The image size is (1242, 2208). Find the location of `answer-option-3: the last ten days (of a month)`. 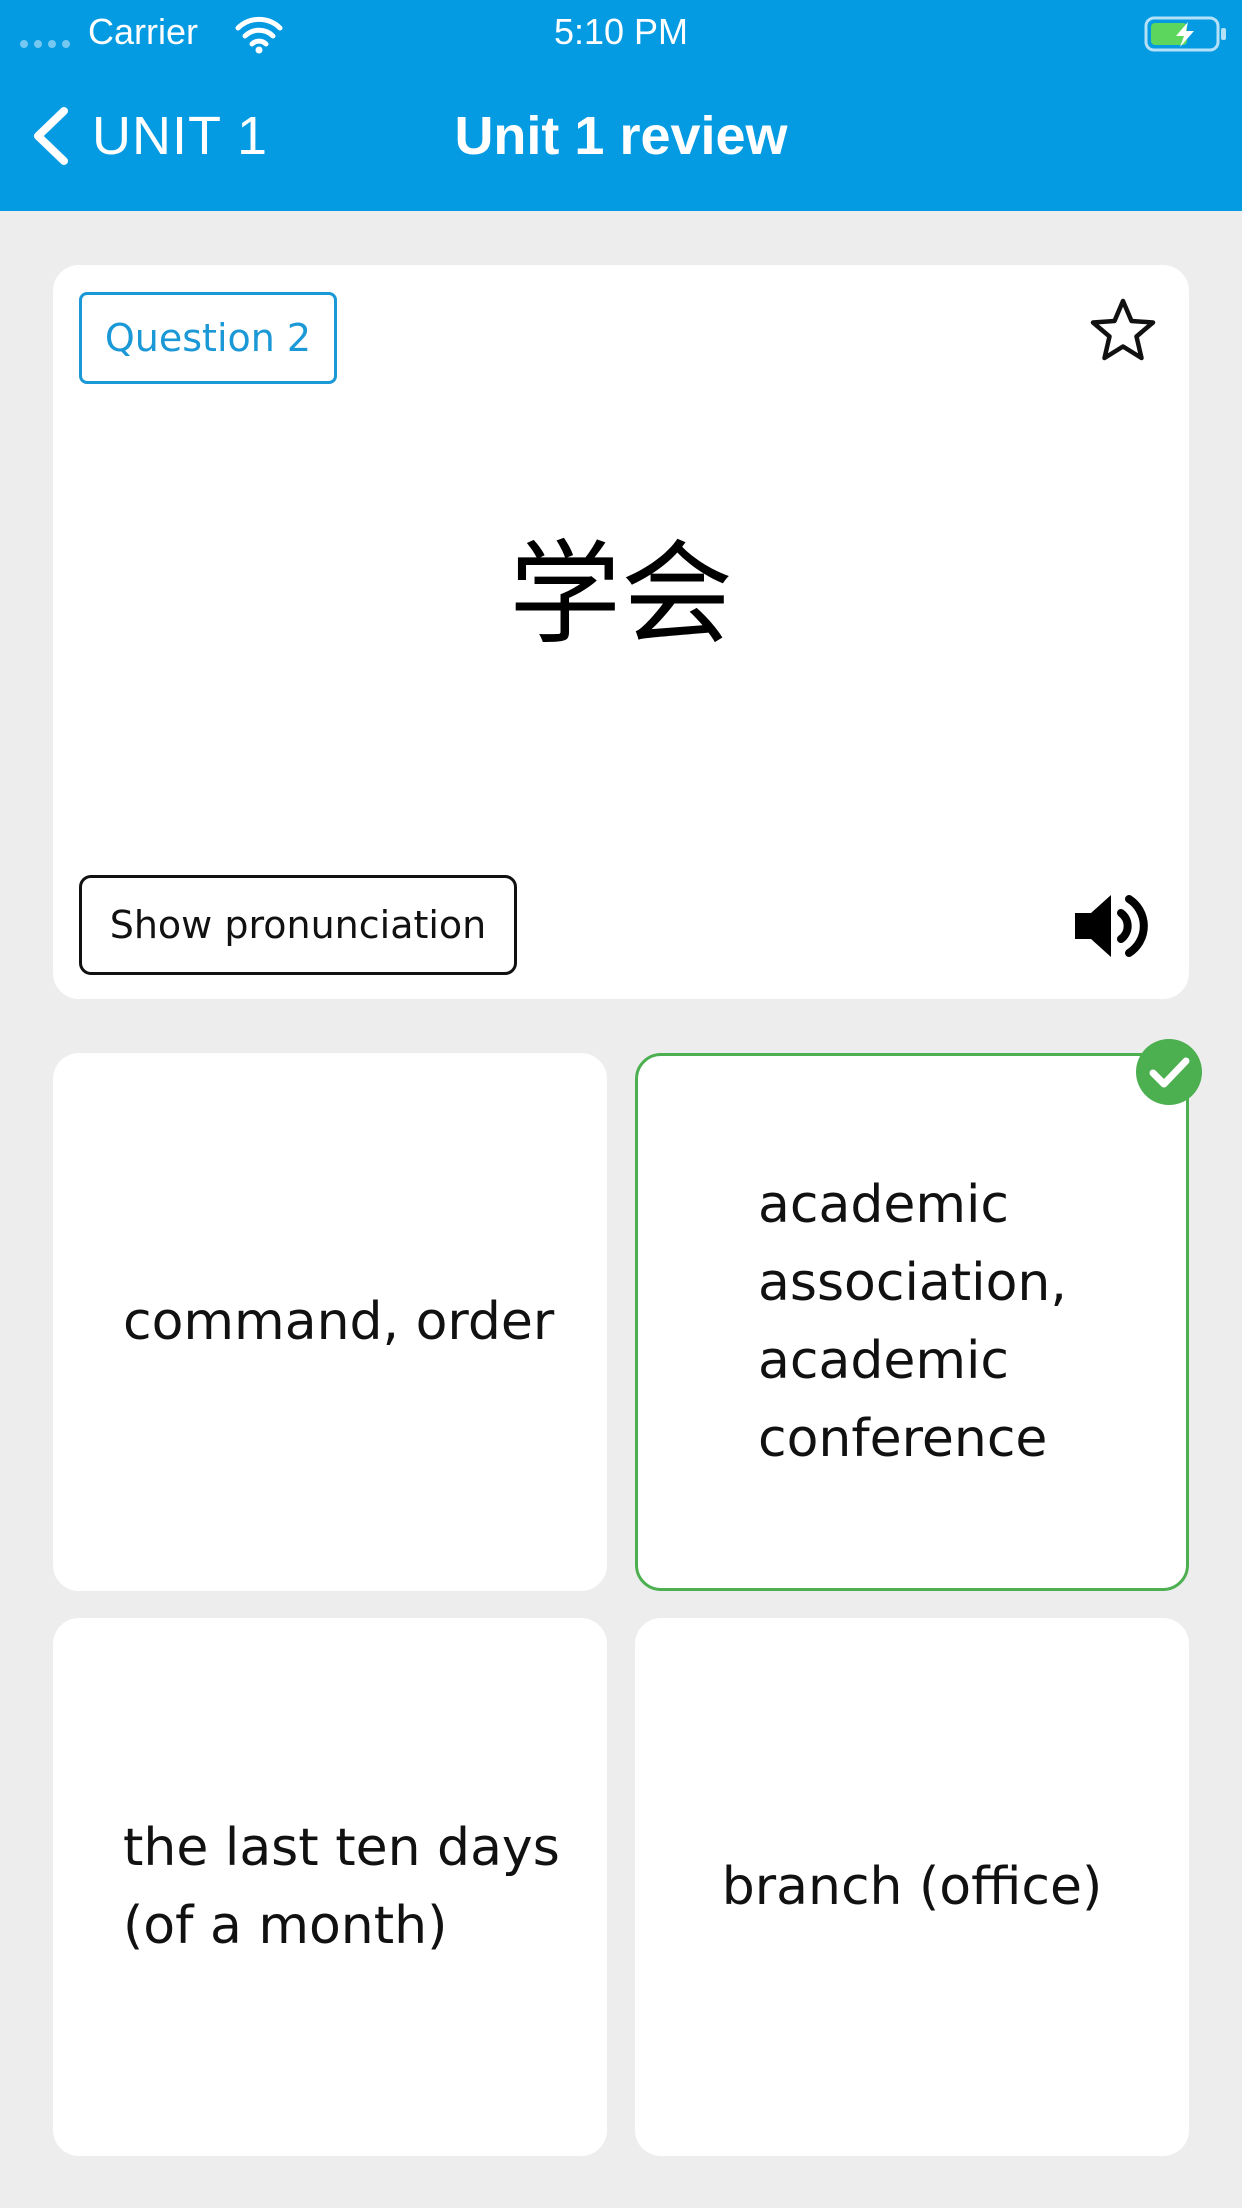

answer-option-3: the last ten days (of a month) is located at coordinates (330, 1887).